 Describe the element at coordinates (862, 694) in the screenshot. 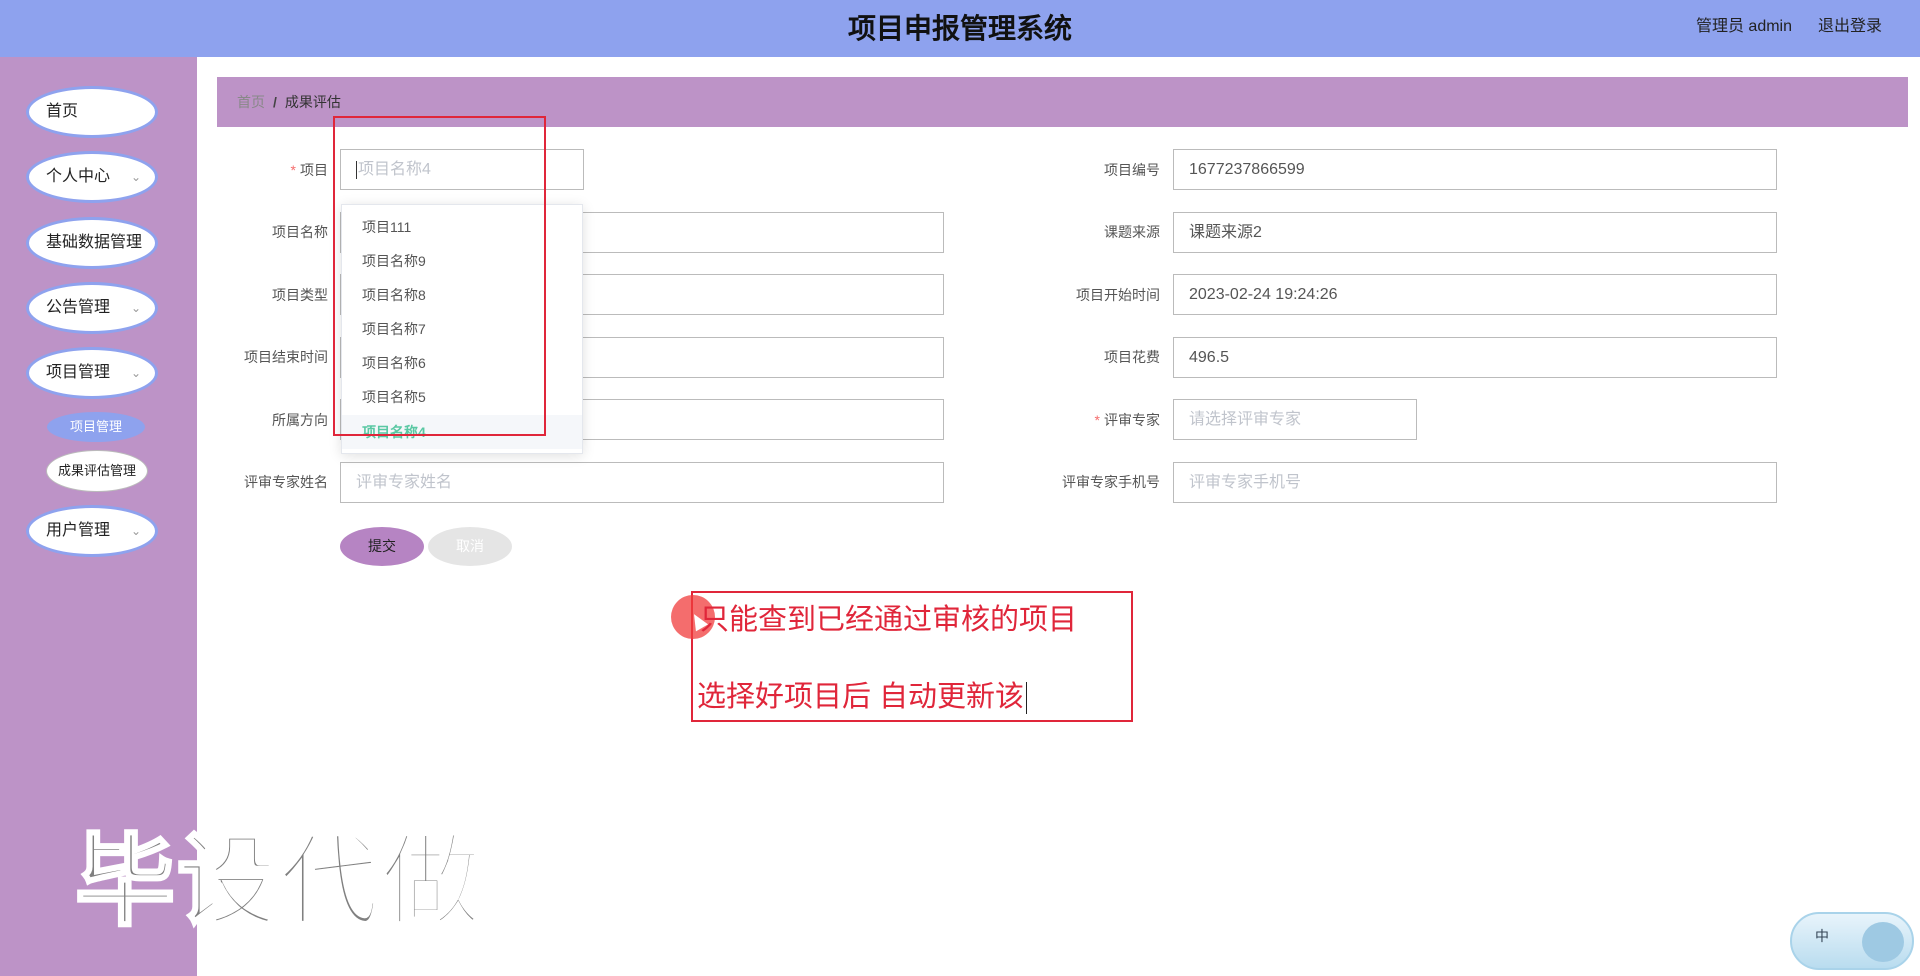

I see `annotation-line-2: 选择好项目后 自动更新该` at that location.